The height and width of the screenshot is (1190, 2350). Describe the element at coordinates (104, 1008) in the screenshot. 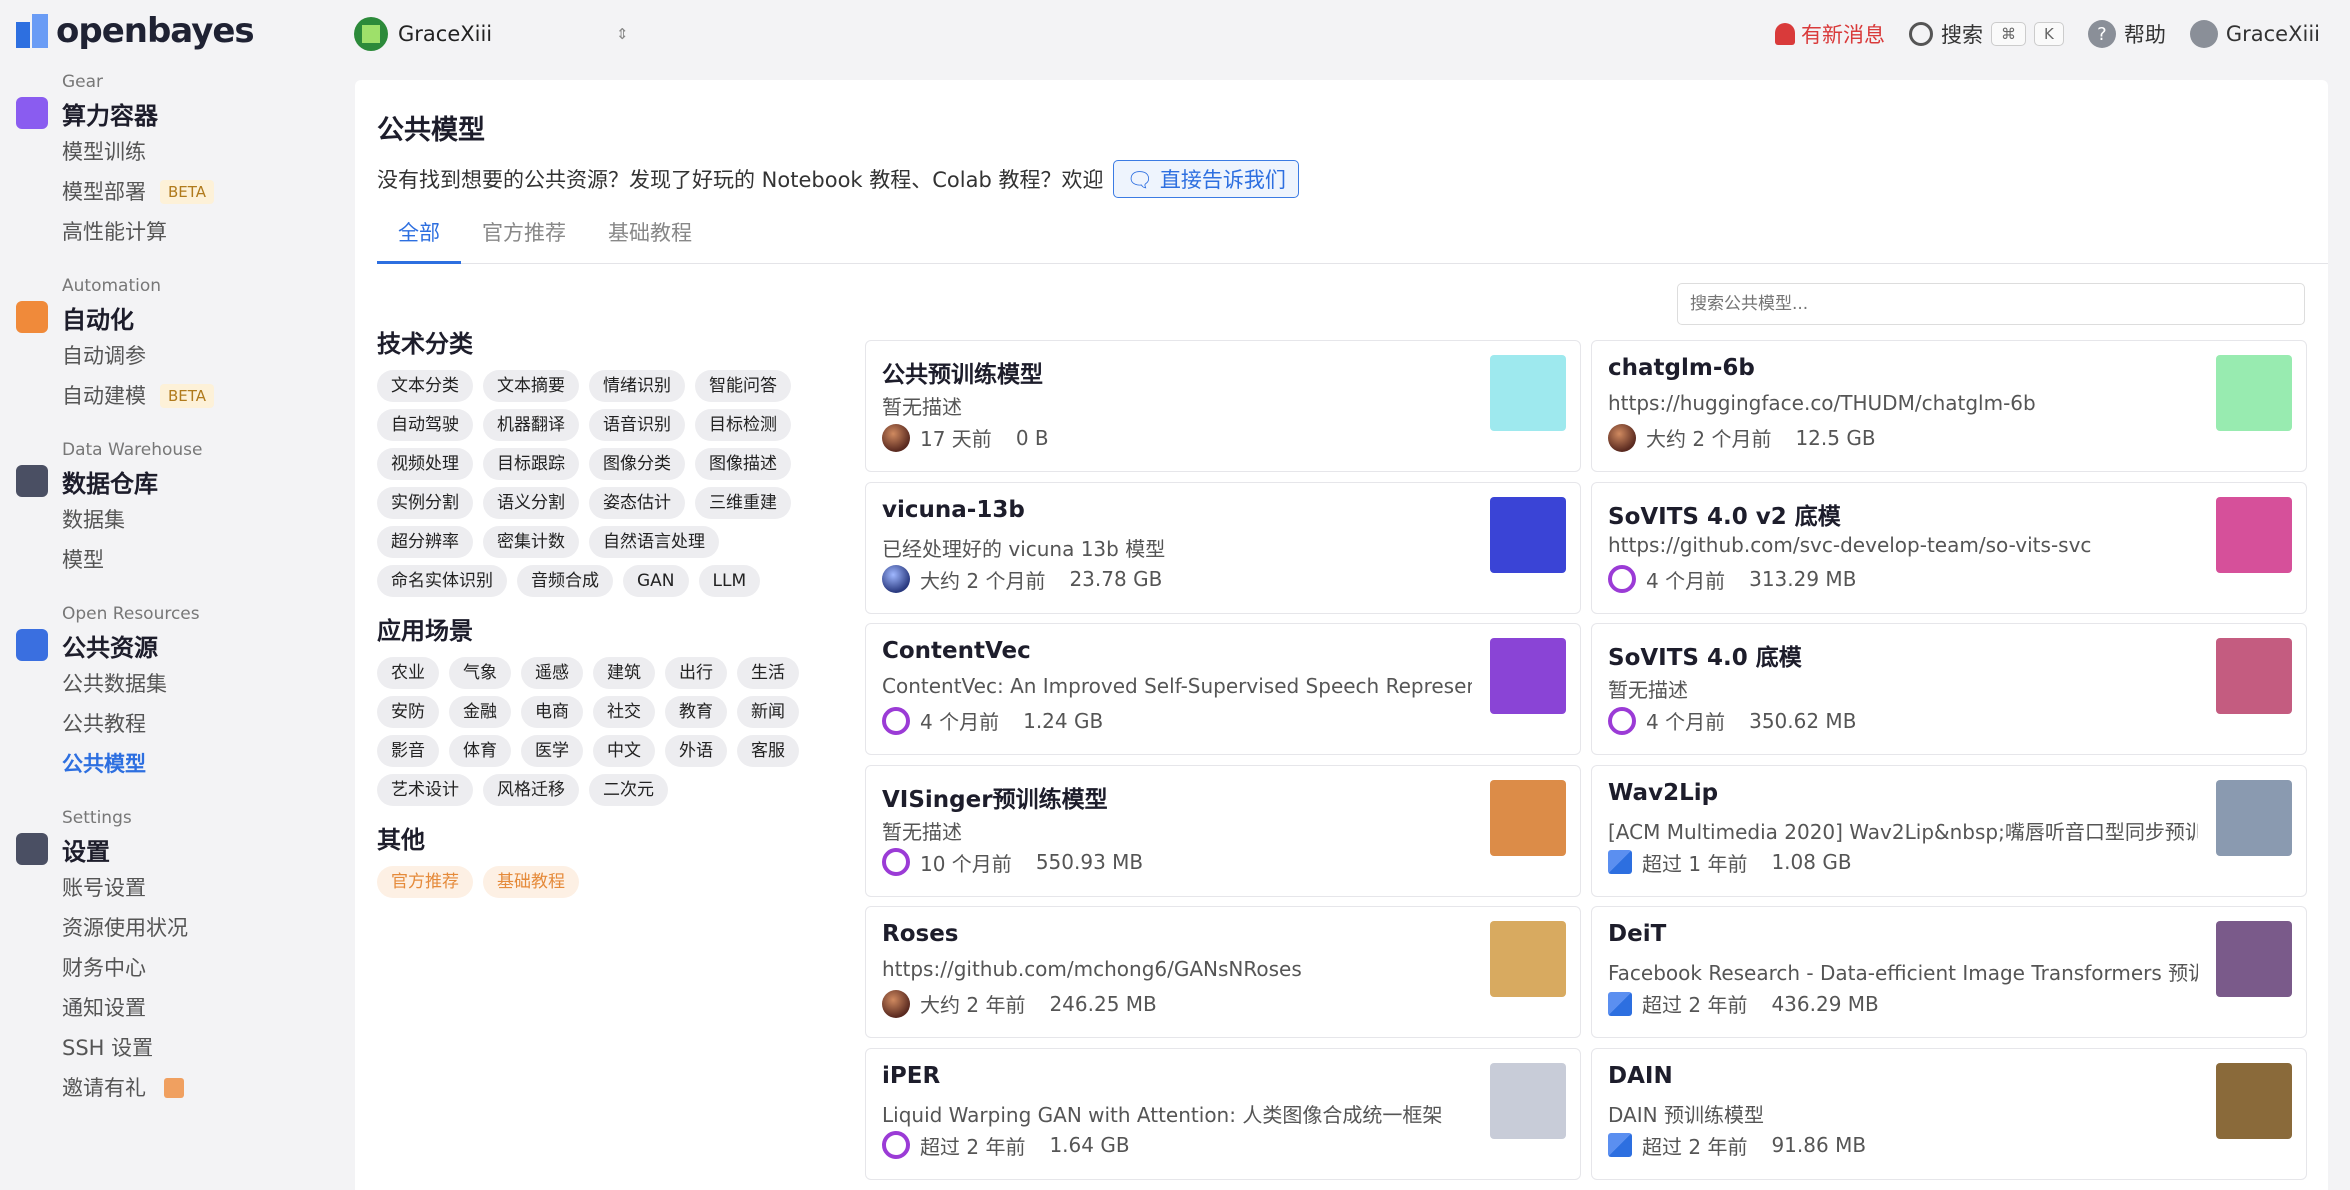

I see `sidebar-item-label: 通知设置` at that location.